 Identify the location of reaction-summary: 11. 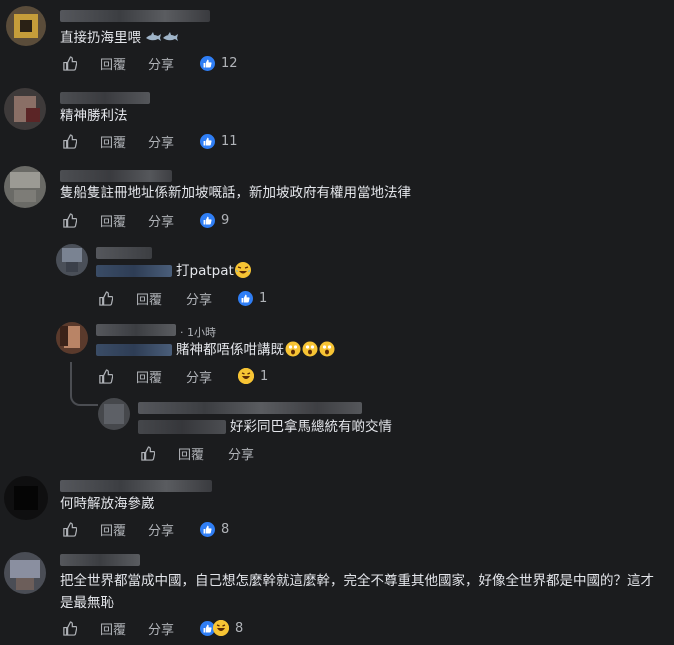
(219, 141).